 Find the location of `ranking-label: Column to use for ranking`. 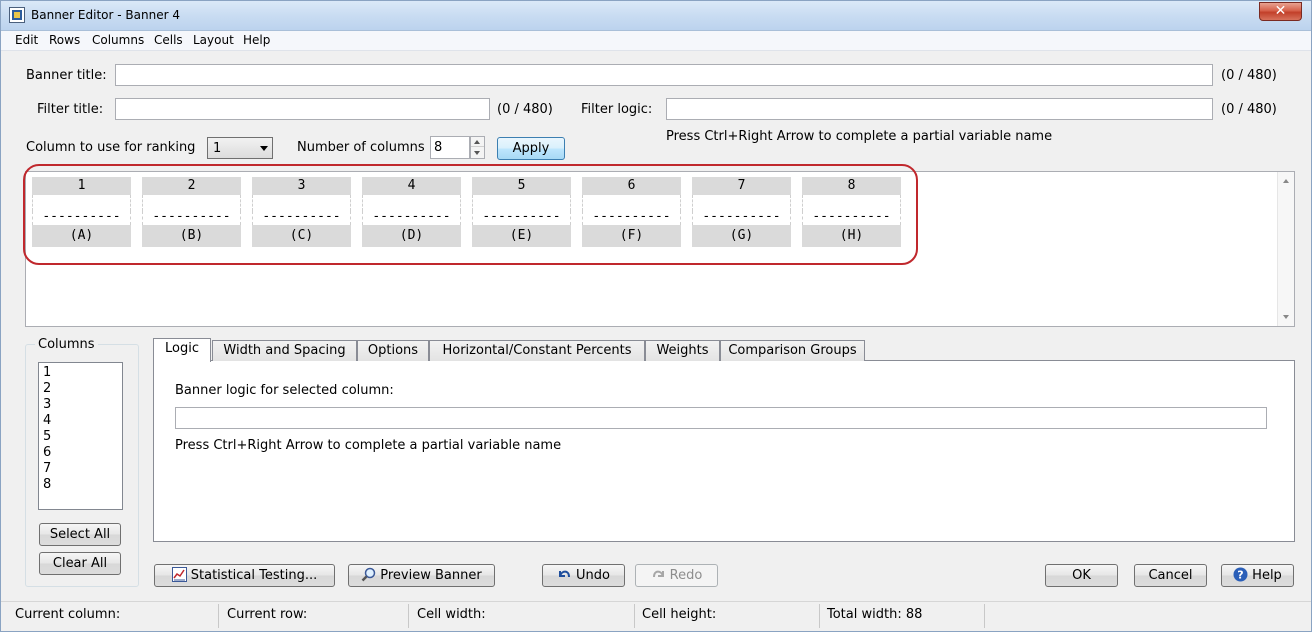

ranking-label: Column to use for ranking is located at coordinates (111, 147).